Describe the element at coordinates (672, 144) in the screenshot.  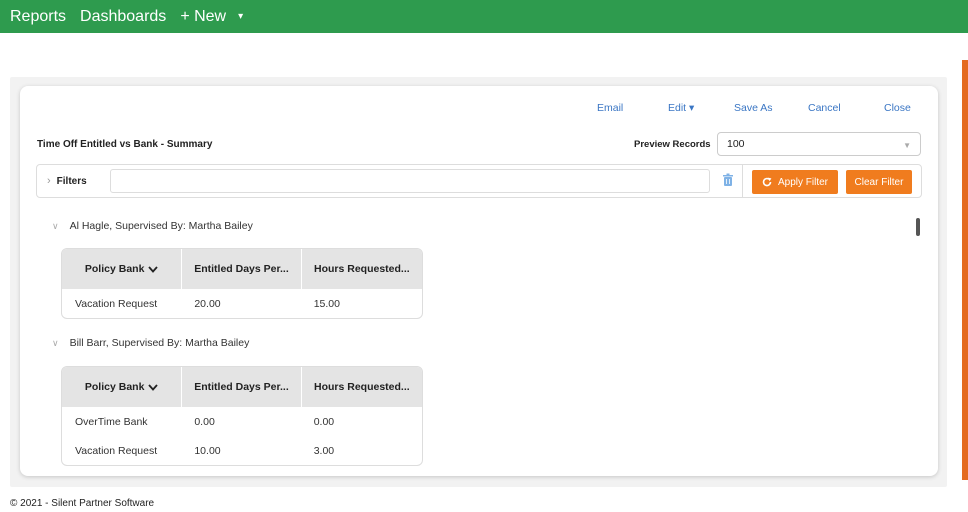
I see `preview-records-label: Preview Records` at that location.